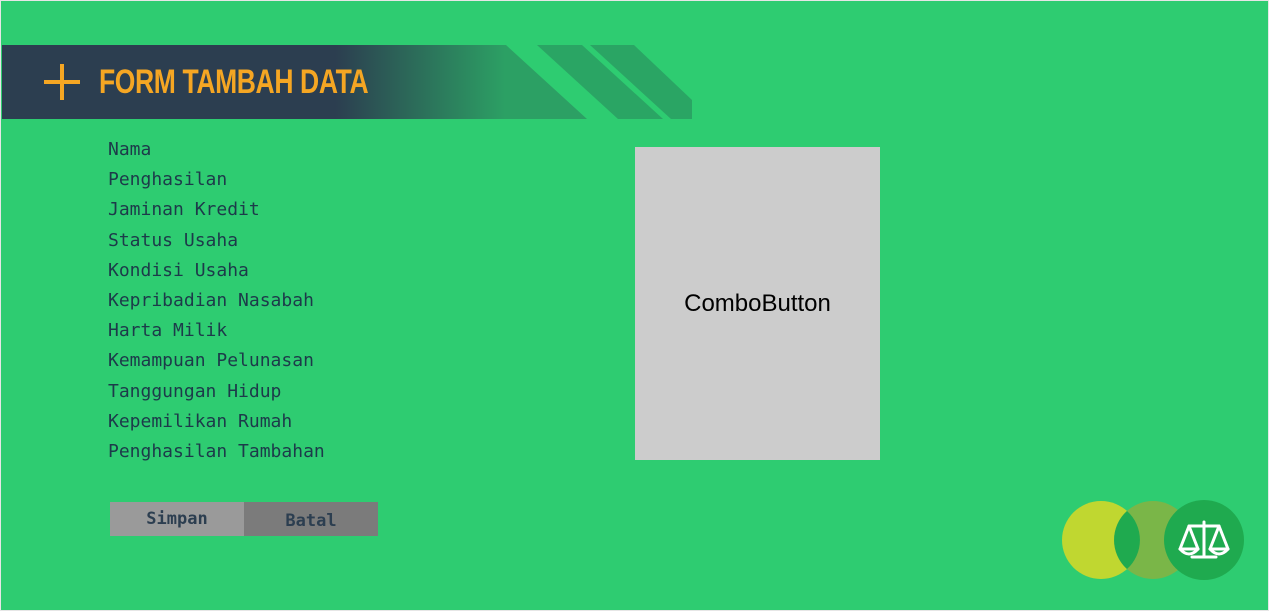  What do you see at coordinates (211, 300) in the screenshot?
I see `label-kepribadian-nasabah: Kepribadian Nasabah` at bounding box center [211, 300].